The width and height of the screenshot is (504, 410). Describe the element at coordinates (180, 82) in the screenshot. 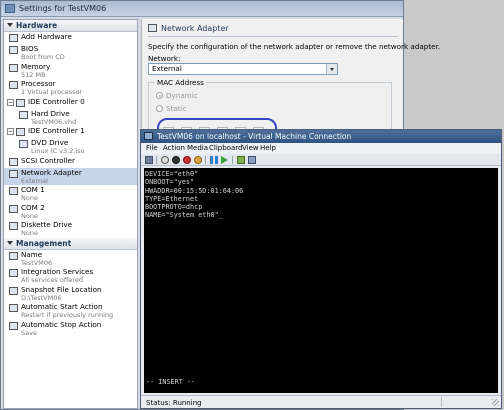

I see `mac-address-label: MAC Address` at that location.